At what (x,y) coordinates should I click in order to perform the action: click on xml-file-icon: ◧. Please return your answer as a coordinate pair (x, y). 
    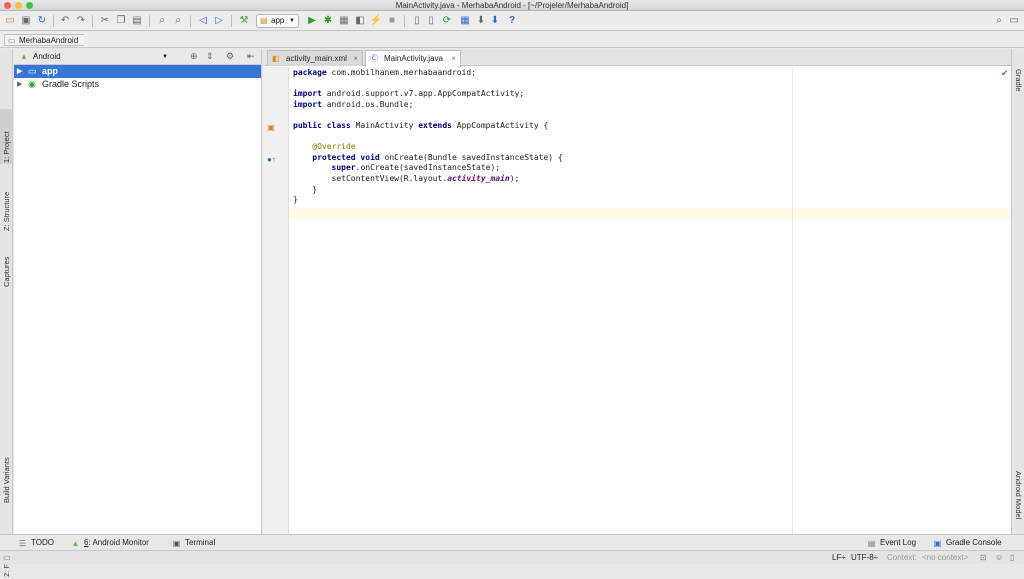
    Looking at the image, I should click on (276, 58).